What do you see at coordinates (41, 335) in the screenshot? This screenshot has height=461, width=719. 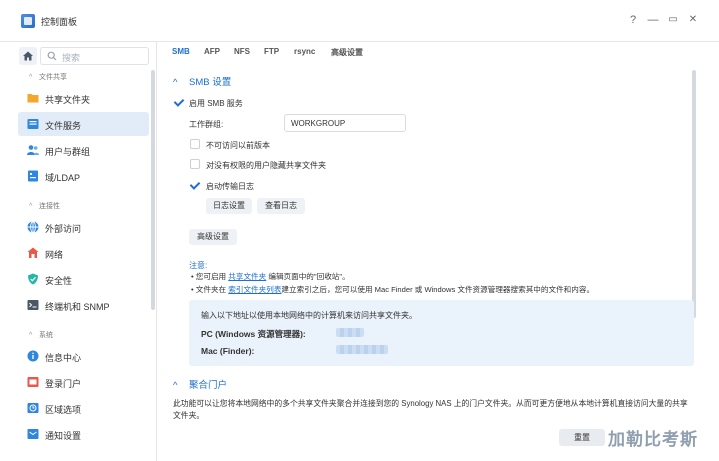 I see `group-system: ^ 系统` at bounding box center [41, 335].